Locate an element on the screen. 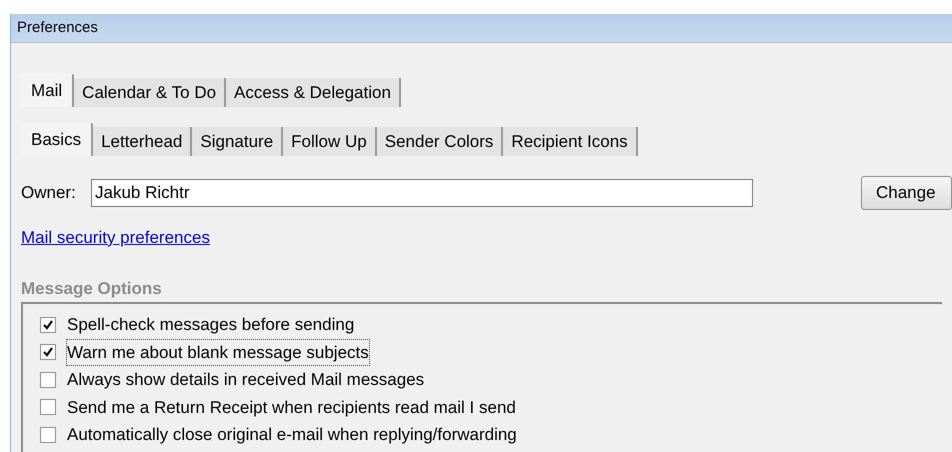  security-link: Mail security preferences is located at coordinates (115, 237).